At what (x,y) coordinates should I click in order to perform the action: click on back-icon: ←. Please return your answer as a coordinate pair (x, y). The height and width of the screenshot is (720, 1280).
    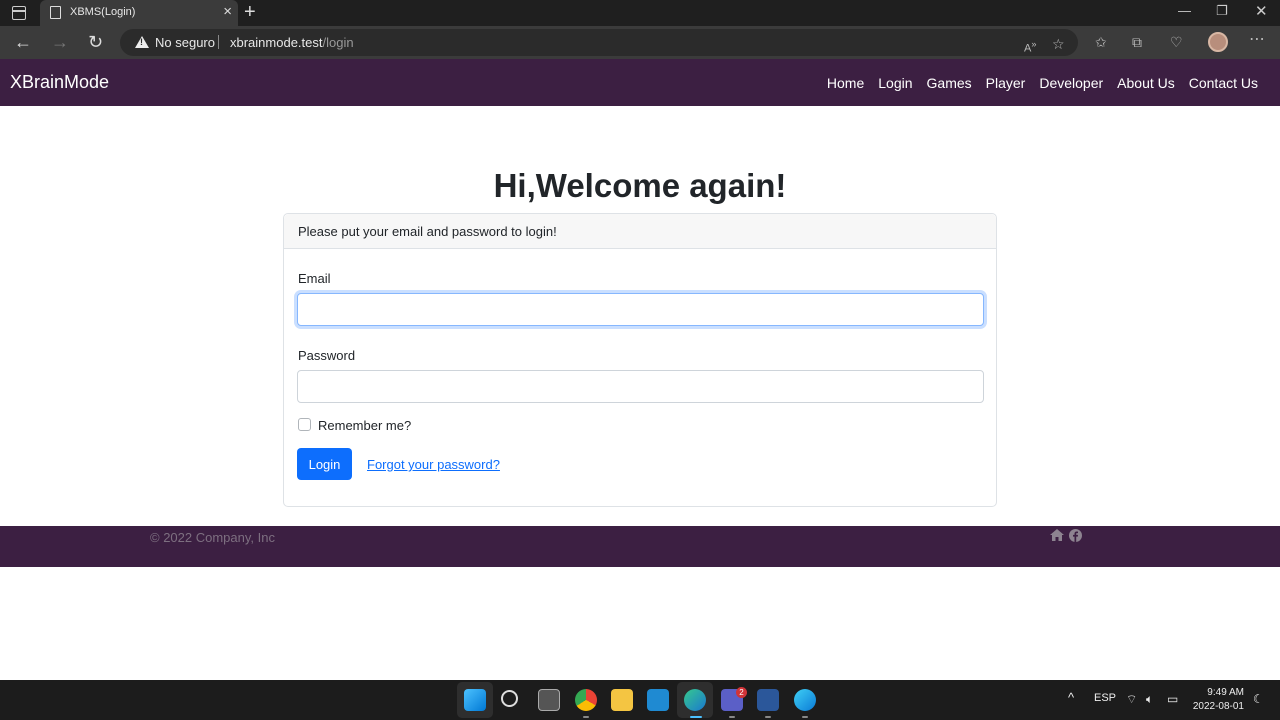
    Looking at the image, I should click on (23, 42).